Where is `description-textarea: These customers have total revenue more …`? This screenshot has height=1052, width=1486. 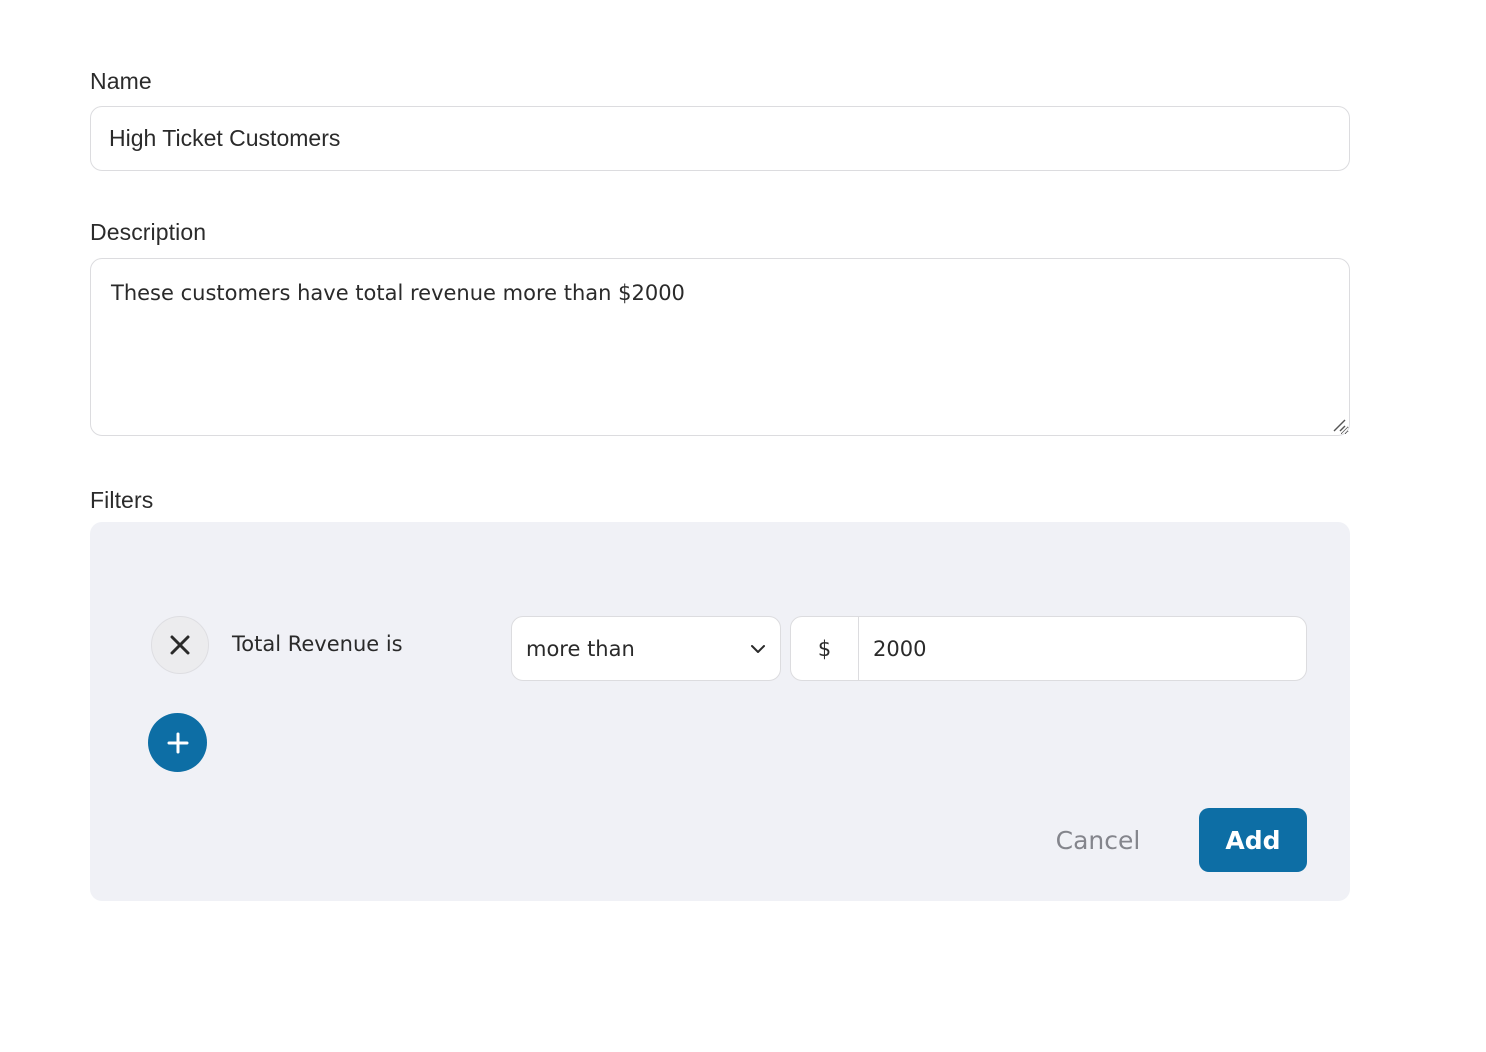
description-textarea: These customers have total revenue more … is located at coordinates (720, 347).